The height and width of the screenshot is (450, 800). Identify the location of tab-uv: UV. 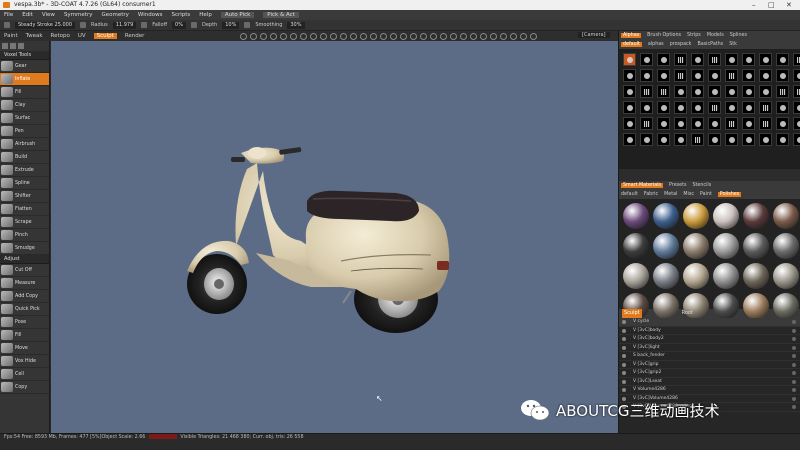
(82, 36).